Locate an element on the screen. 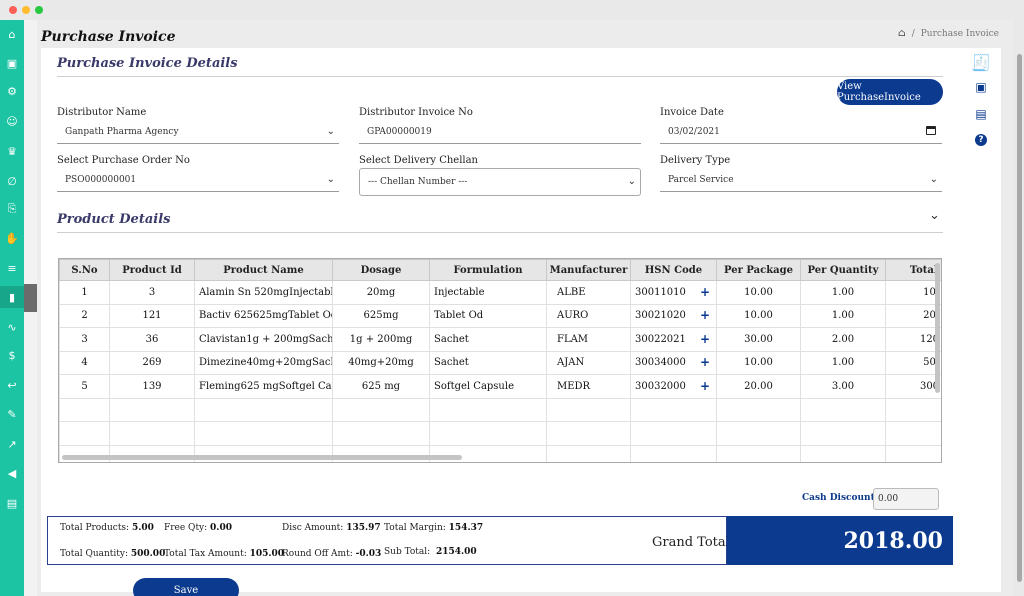 The image size is (1024, 596). settings-icon: ⚙ is located at coordinates (12, 91).